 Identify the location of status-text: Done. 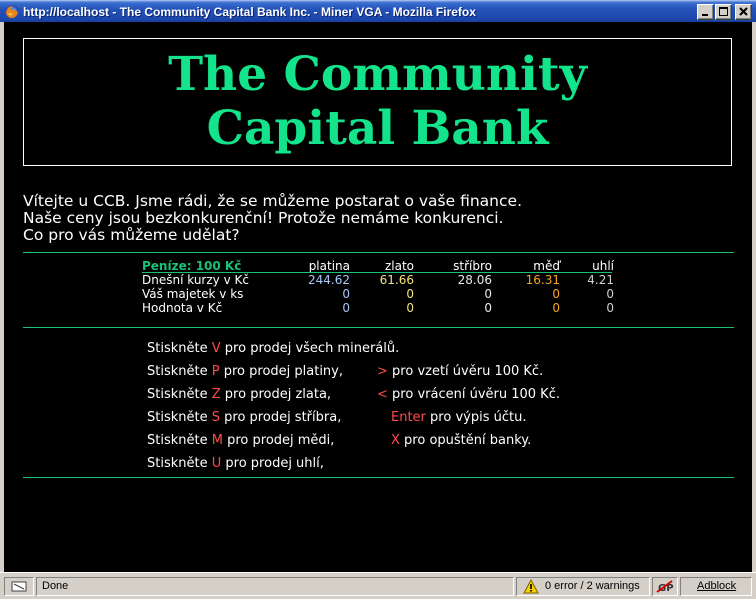
(55, 586).